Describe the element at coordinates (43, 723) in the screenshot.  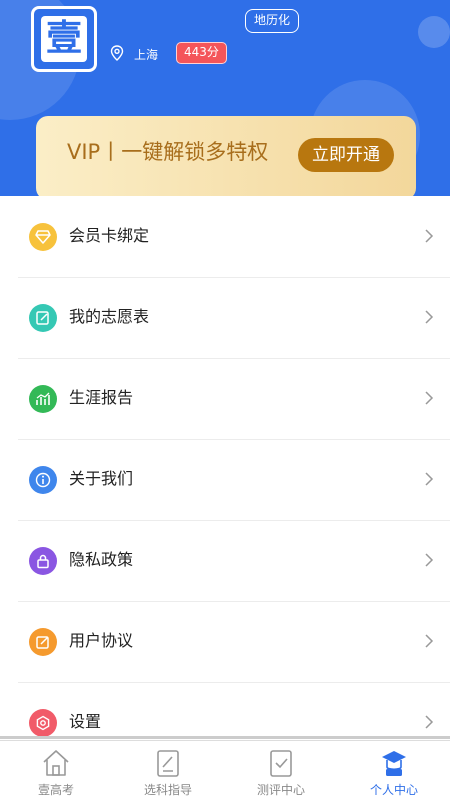
I see `settings-icon` at that location.